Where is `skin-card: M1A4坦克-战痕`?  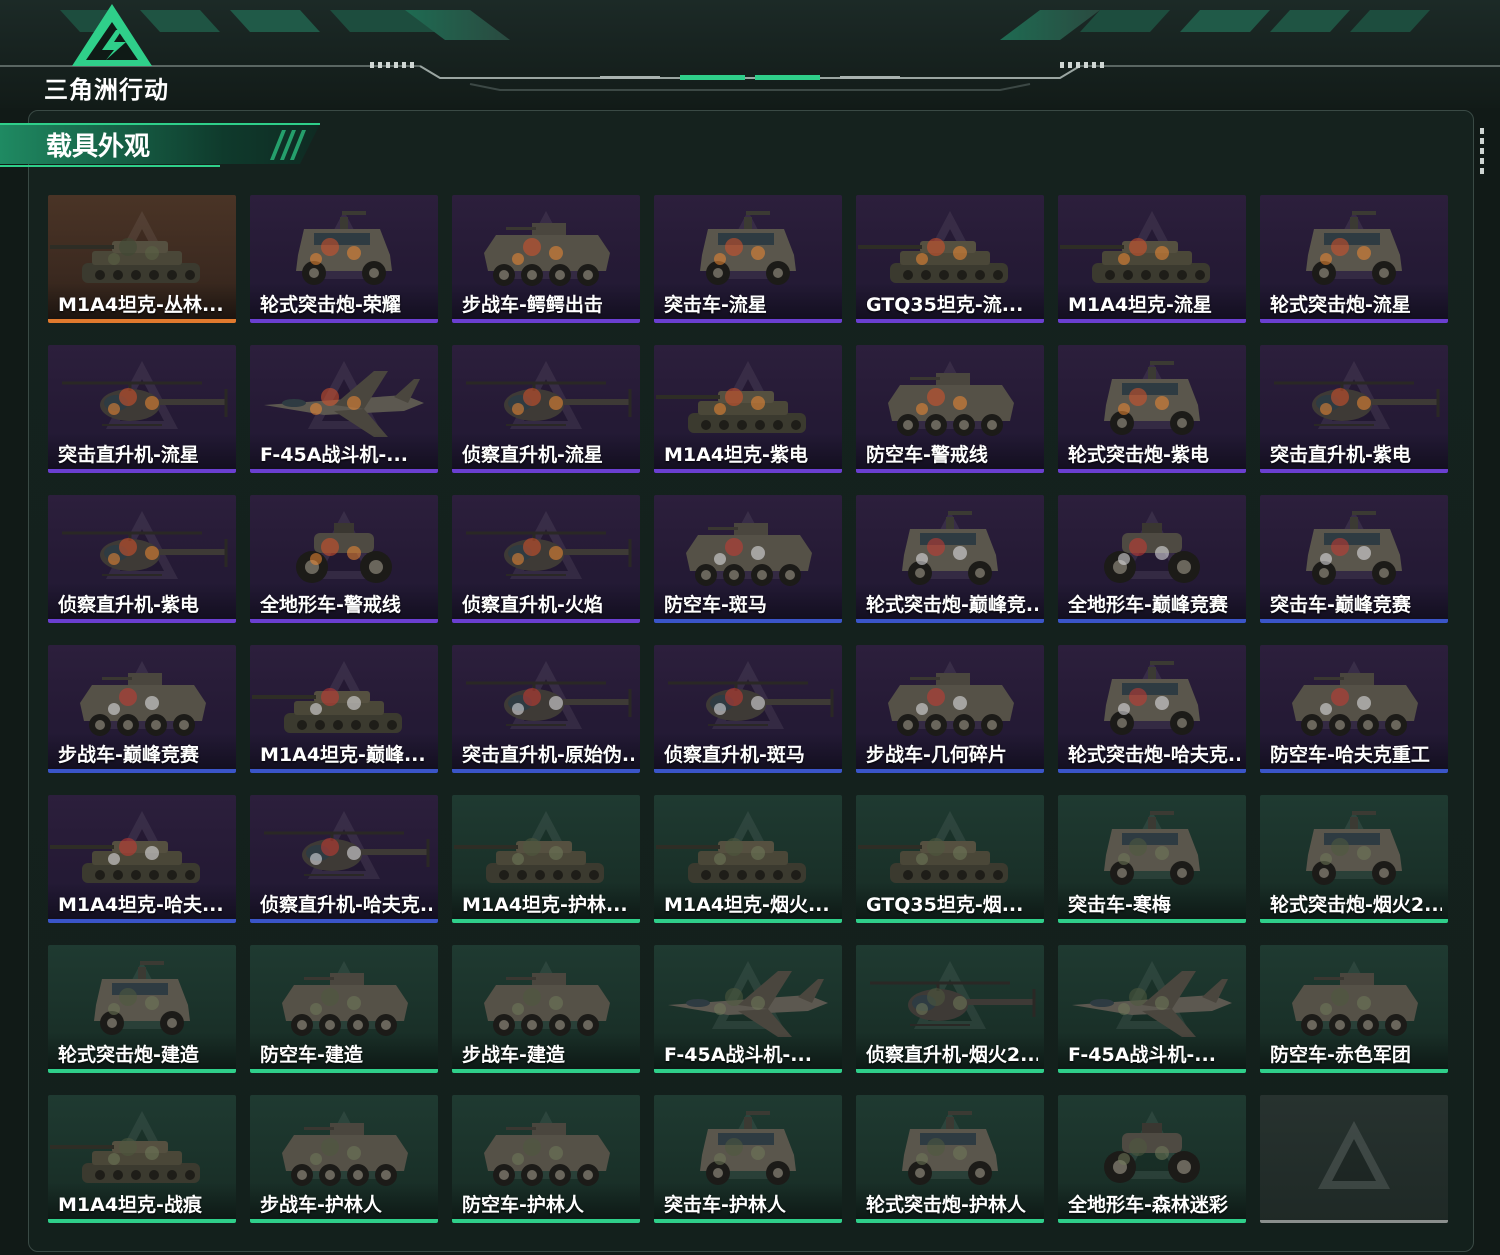
skin-card: M1A4坦克-战痕 is located at coordinates (142, 1159).